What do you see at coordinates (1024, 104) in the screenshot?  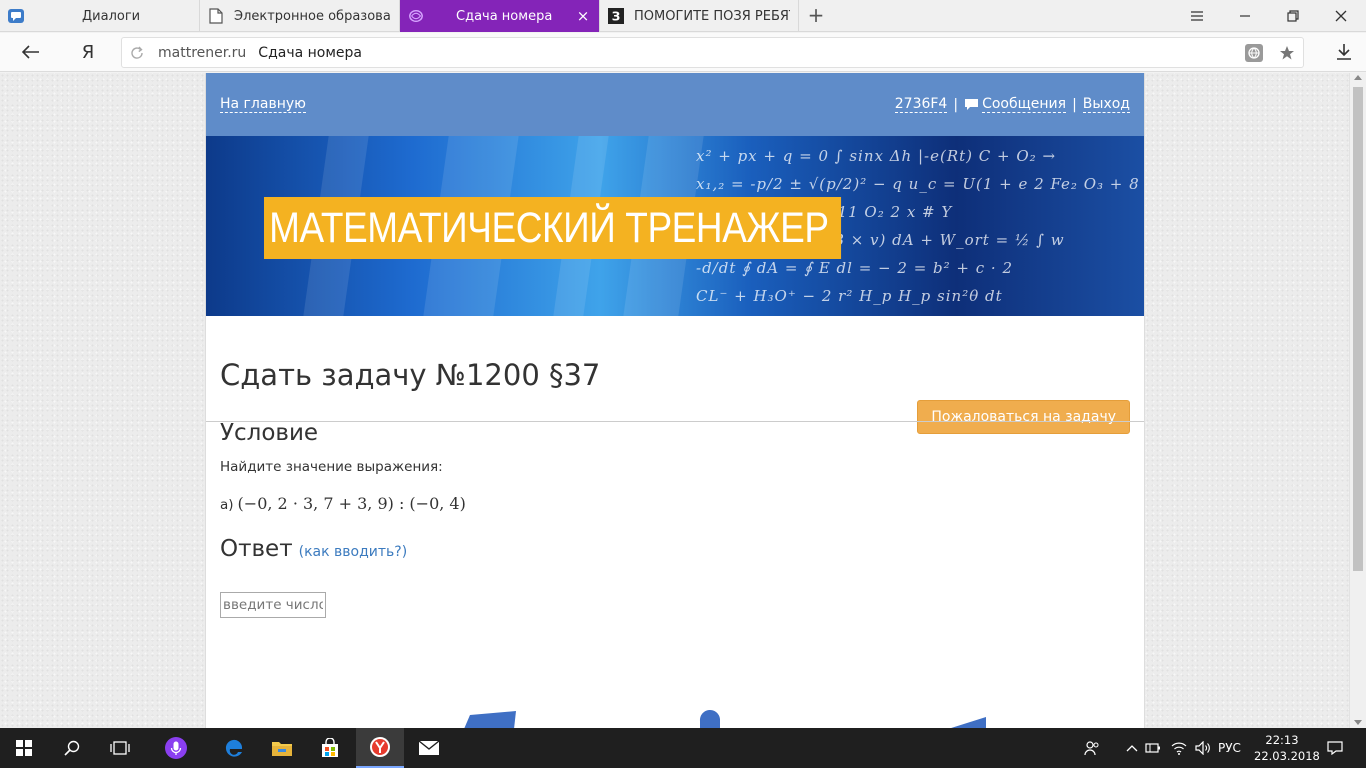 I see `messages-link: Сообщения` at bounding box center [1024, 104].